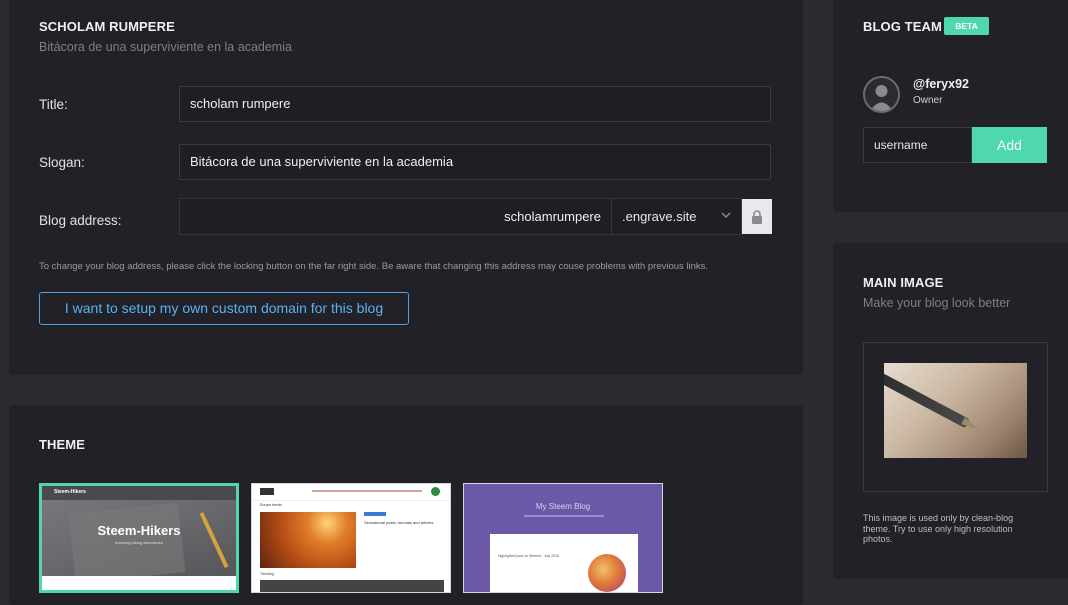 This screenshot has width=1068, height=605. I want to click on theme-preview-topbar: Steem-Hikers, so click(139, 493).